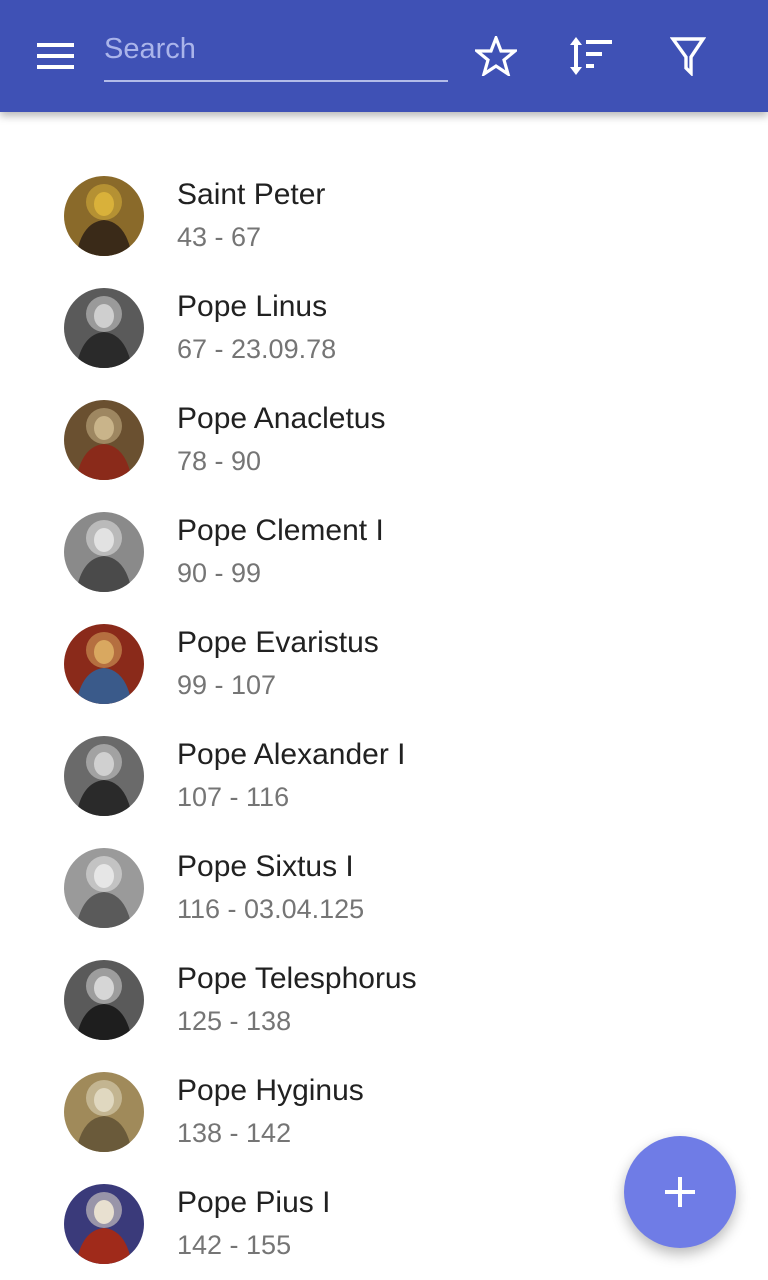  Describe the element at coordinates (384, 1000) in the screenshot. I see `list-item: Pope Telesphorus 125 - 138` at that location.